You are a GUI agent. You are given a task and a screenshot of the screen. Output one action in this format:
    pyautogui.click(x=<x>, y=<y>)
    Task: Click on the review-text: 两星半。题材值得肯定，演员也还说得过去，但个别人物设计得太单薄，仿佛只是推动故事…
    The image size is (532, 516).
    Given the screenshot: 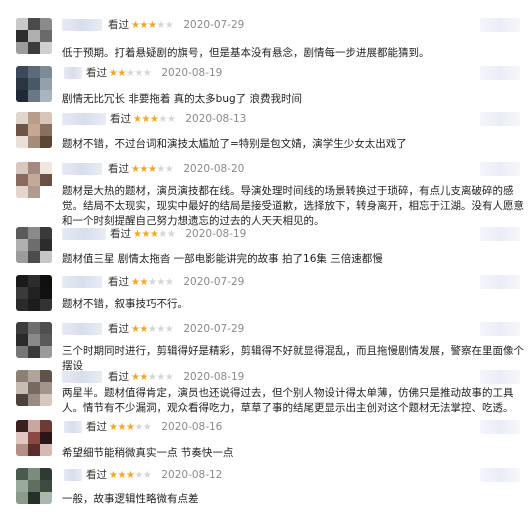 What is the action you would take?
    pyautogui.click(x=288, y=400)
    